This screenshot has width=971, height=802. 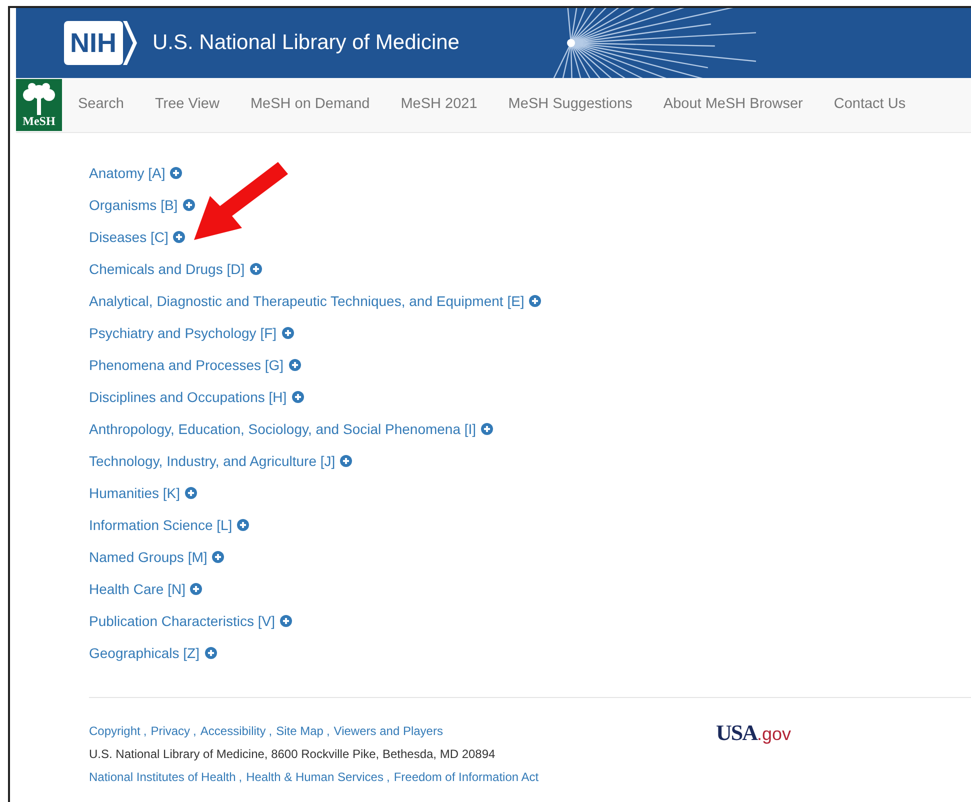 What do you see at coordinates (134, 493) in the screenshot?
I see `tree-link: Humanities [K]` at bounding box center [134, 493].